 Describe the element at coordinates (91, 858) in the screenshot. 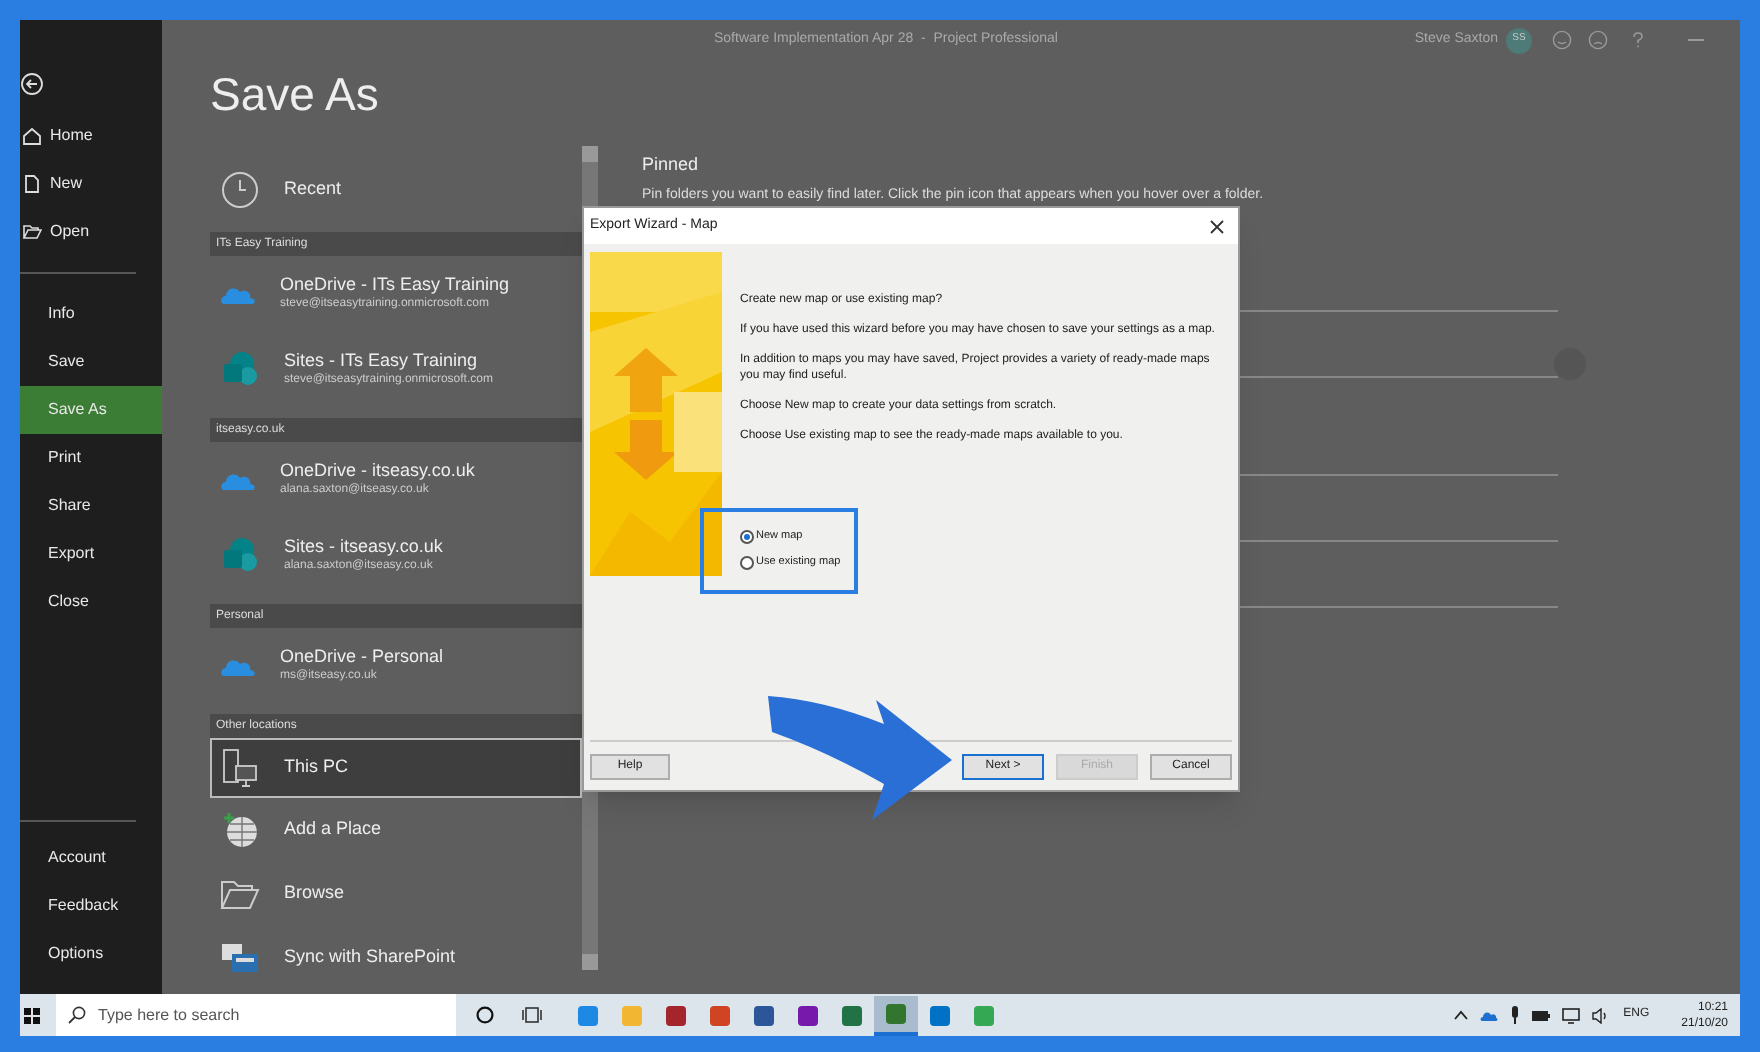

I see `sidebar-item: Account` at that location.